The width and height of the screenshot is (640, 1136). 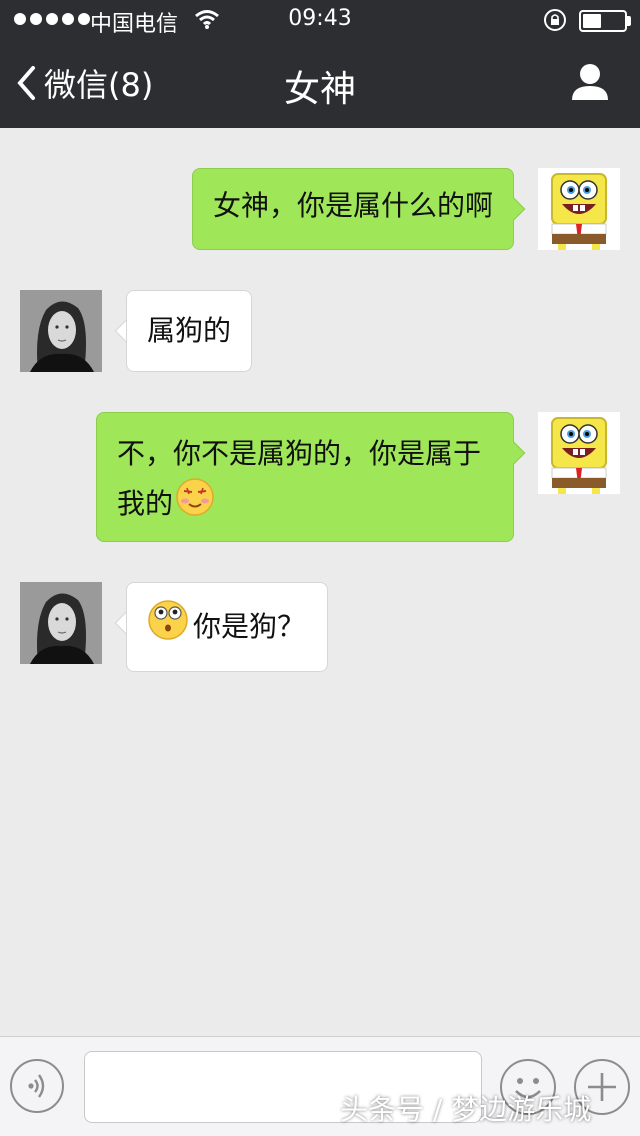 I want to click on battery-level, so click(x=592, y=21).